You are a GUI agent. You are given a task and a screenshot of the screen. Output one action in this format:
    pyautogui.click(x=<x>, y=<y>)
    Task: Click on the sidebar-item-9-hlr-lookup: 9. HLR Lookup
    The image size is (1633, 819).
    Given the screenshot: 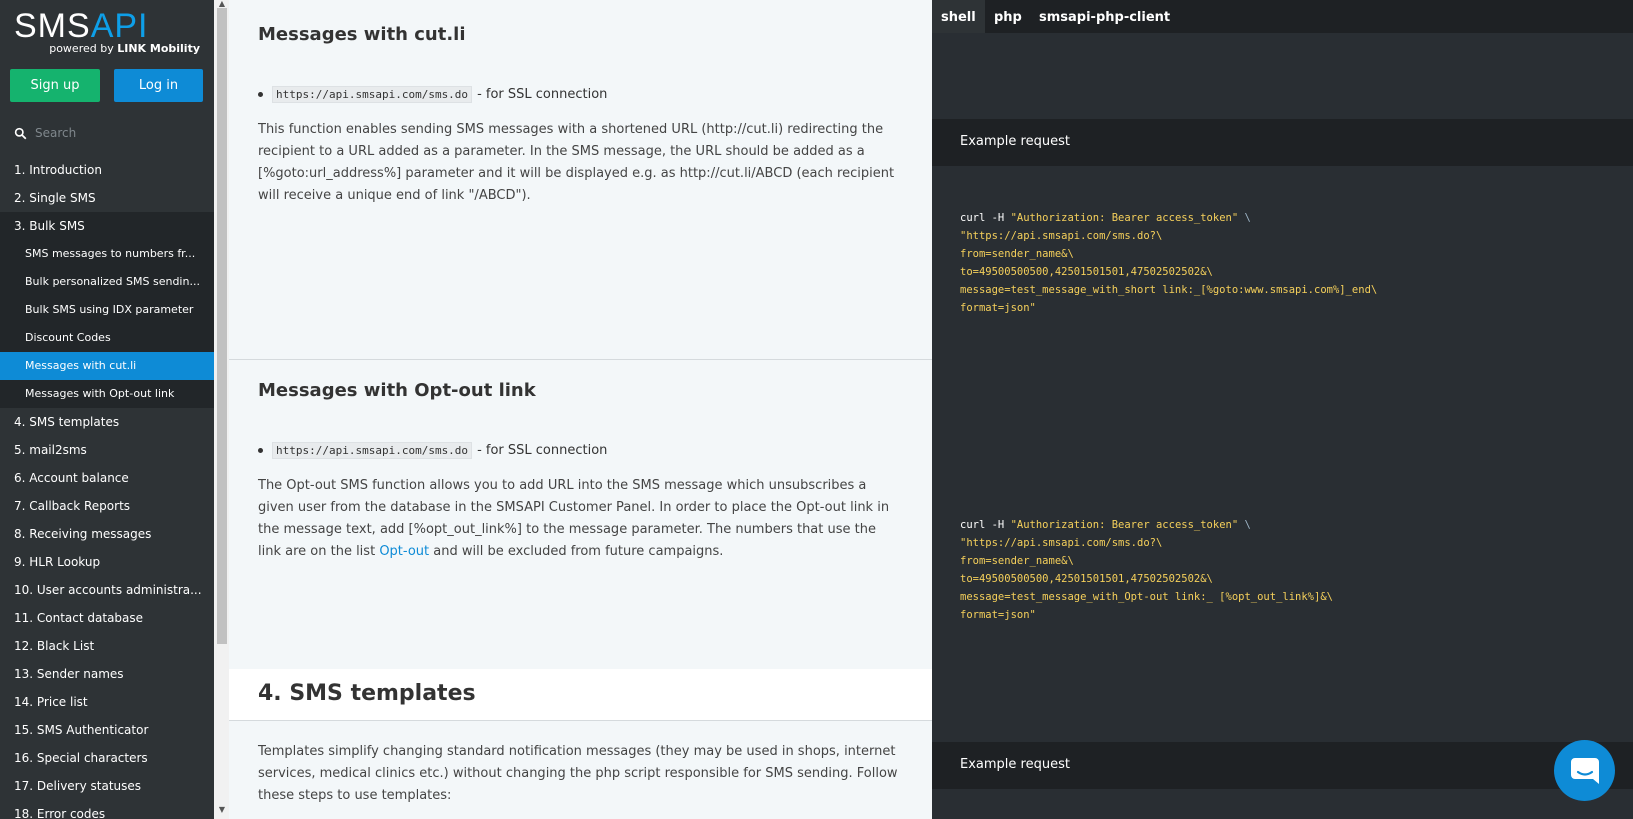 What is the action you would take?
    pyautogui.click(x=107, y=562)
    